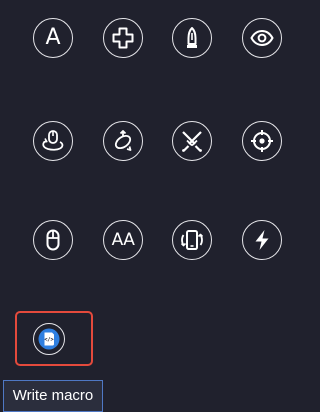  I want to click on write-macro-tooltip: Write macro, so click(53, 396).